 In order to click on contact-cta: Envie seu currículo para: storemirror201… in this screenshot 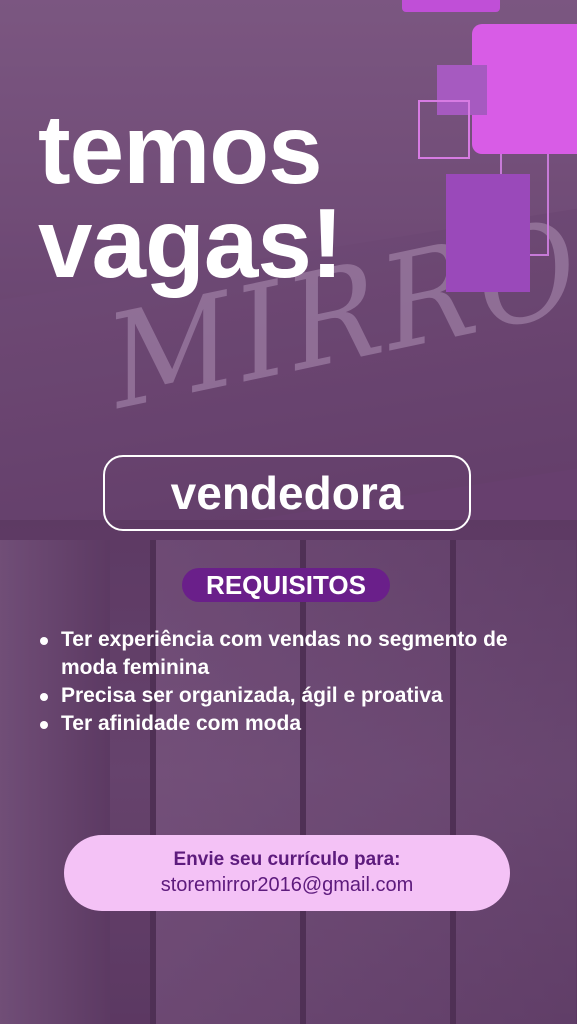, I will do `click(287, 873)`.